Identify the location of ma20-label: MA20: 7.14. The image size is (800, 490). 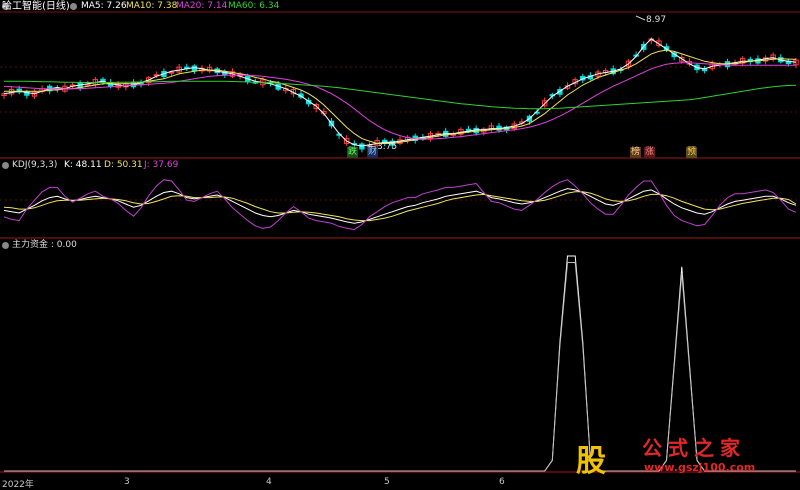
(202, 6).